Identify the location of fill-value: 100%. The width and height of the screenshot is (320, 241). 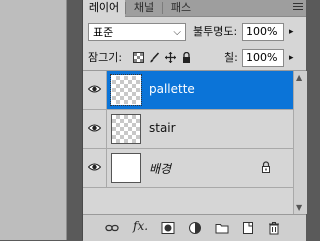
(262, 57).